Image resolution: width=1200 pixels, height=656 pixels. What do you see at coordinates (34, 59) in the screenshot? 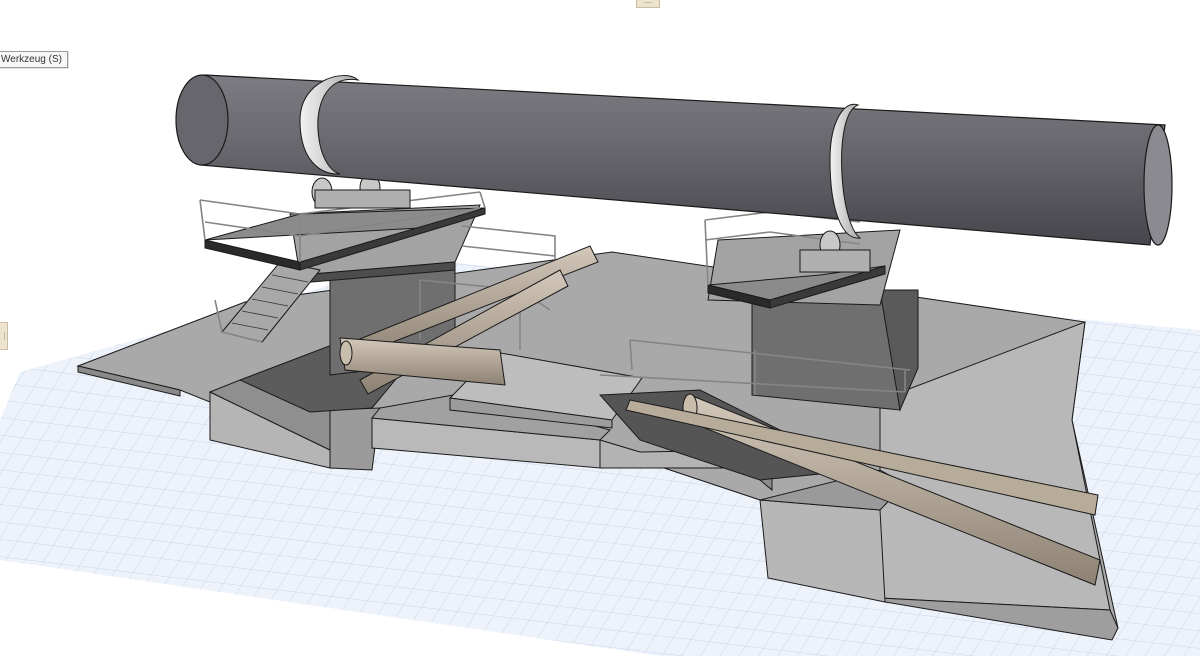
I see `tool-tooltip: Werkzeug (S)` at bounding box center [34, 59].